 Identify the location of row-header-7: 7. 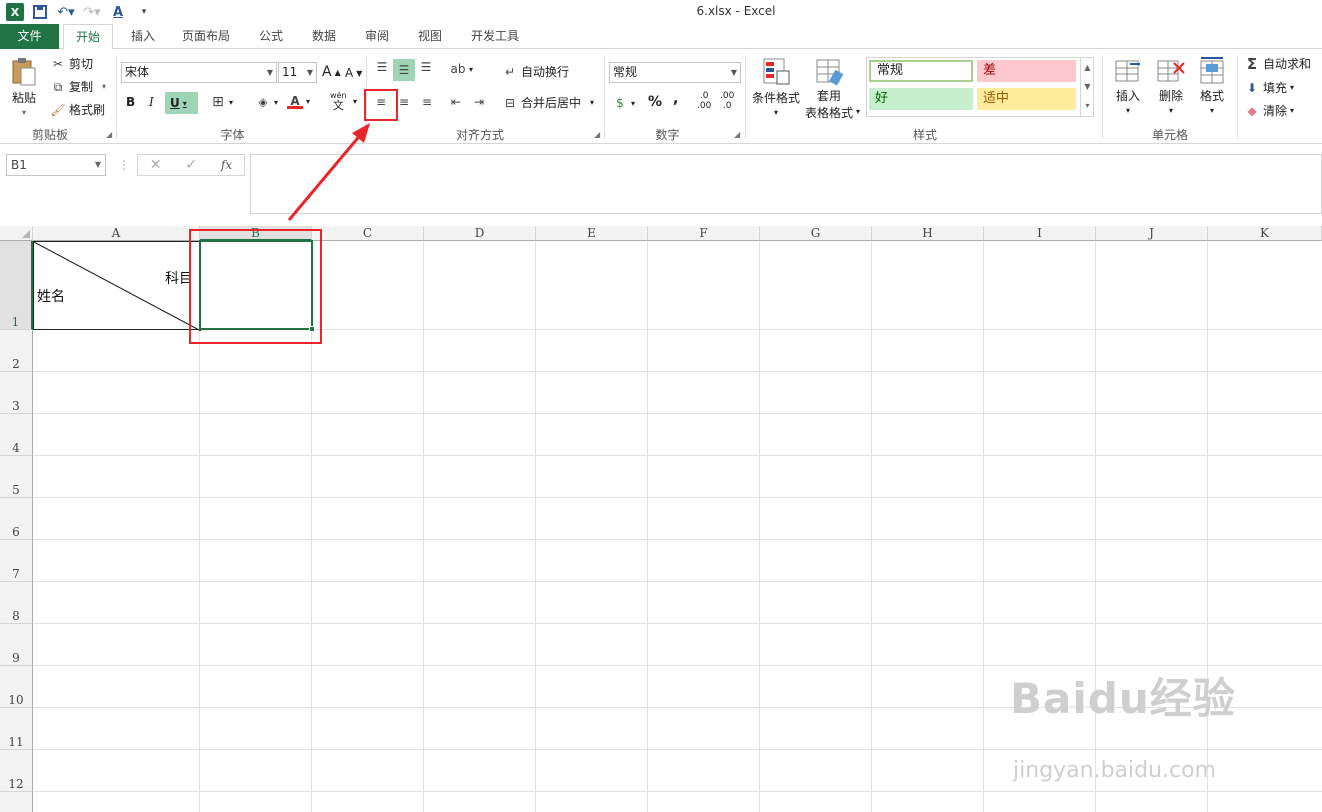
(16, 561).